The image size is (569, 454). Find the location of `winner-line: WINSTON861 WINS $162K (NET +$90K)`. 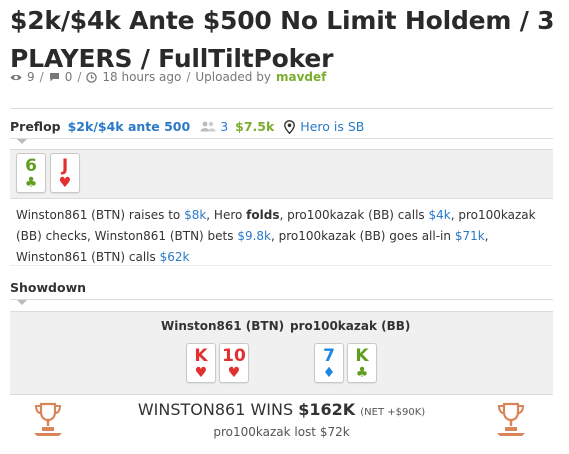

winner-line: WINSTON861 WINS $162K (NET +$90K) is located at coordinates (281, 409).